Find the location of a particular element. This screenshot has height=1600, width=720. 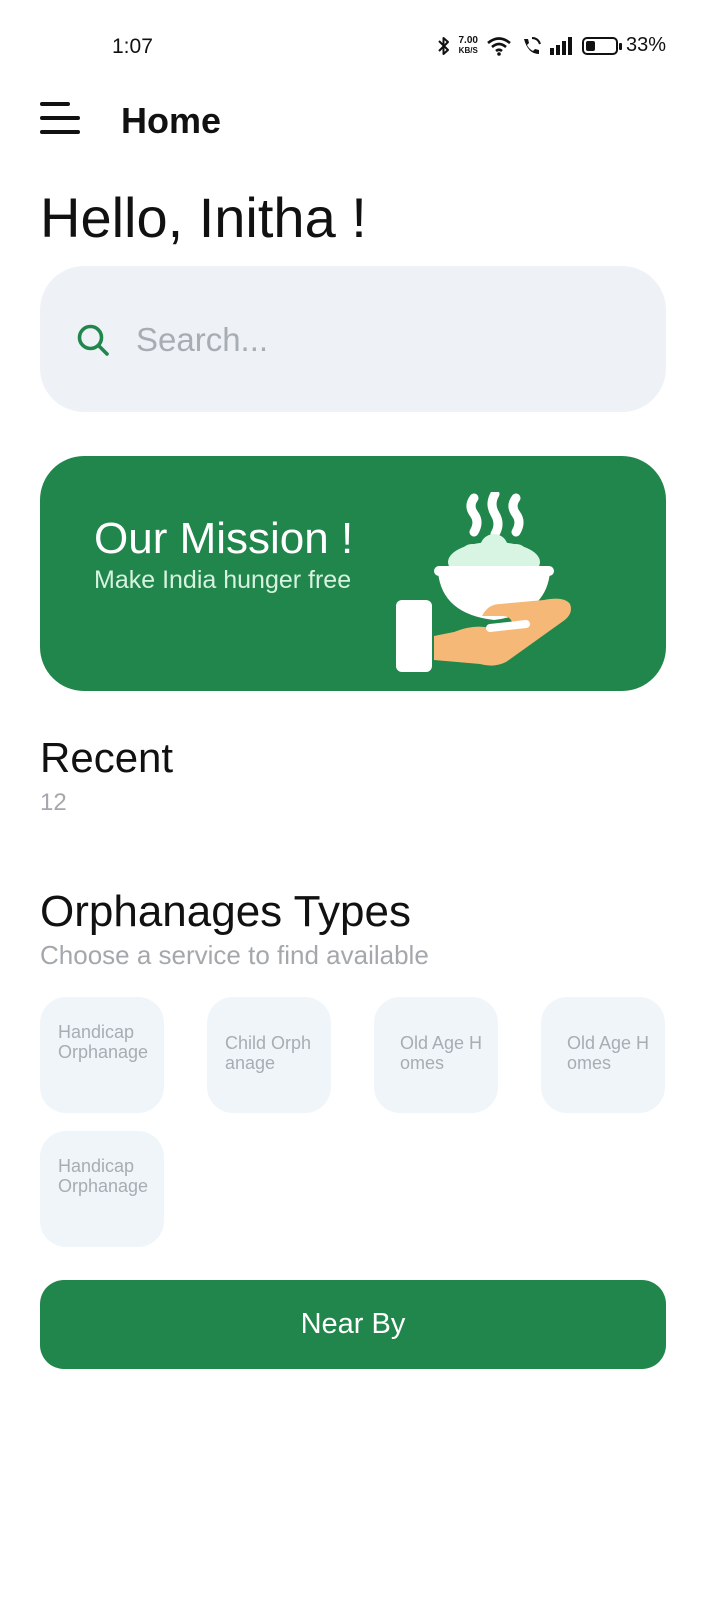

status-icons: 7.00 KB/S 33% is located at coordinates (551, 45).